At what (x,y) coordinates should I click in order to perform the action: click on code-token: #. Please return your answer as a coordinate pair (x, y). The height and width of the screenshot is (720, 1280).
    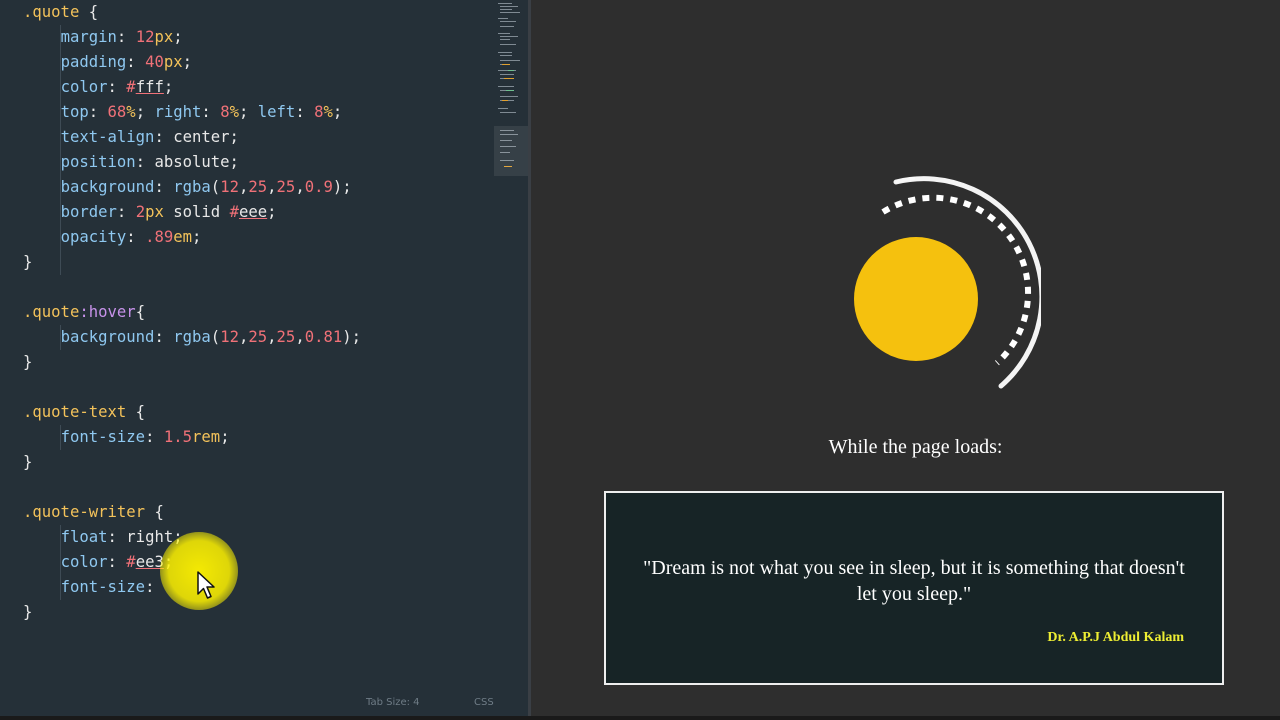
    Looking at the image, I should click on (131, 562).